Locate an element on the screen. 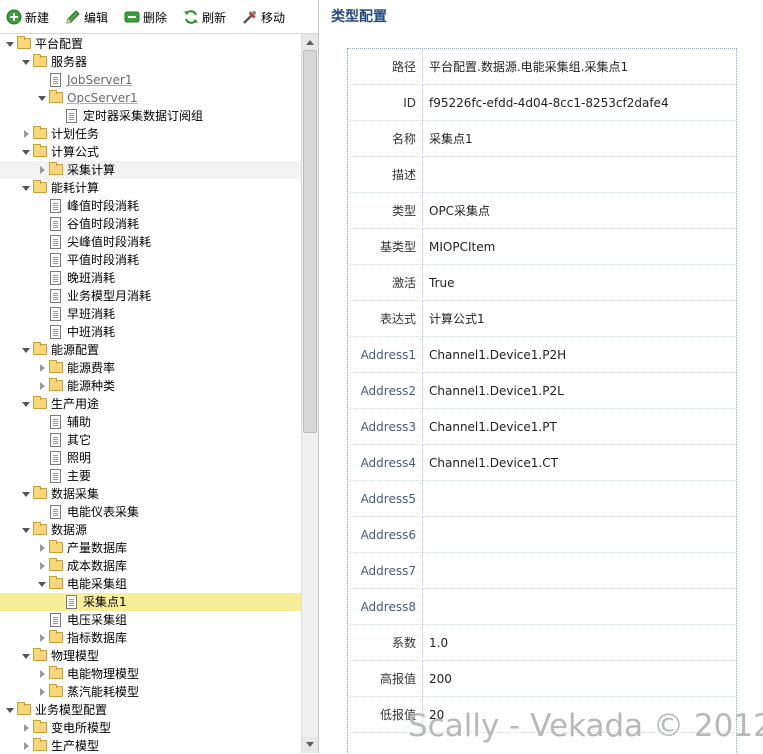 This screenshot has width=763, height=754. tree-node-label: 蒸汽能耗模型 is located at coordinates (103, 692).